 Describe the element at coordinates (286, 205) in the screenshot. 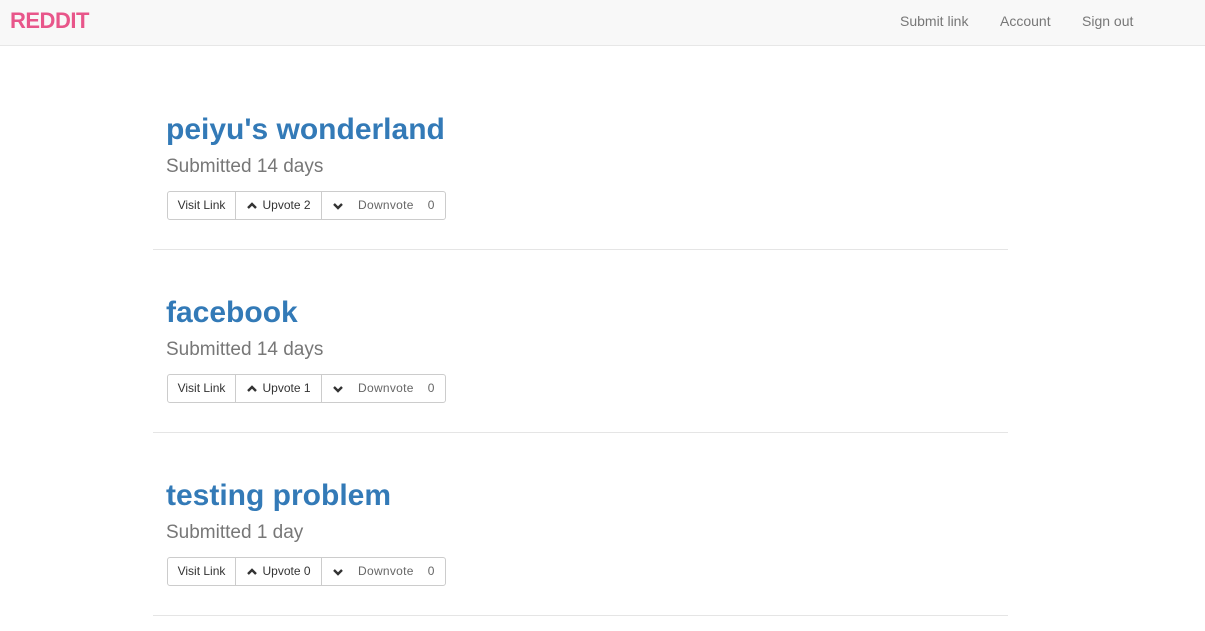

I see `upvote-label: Upvote 2` at that location.